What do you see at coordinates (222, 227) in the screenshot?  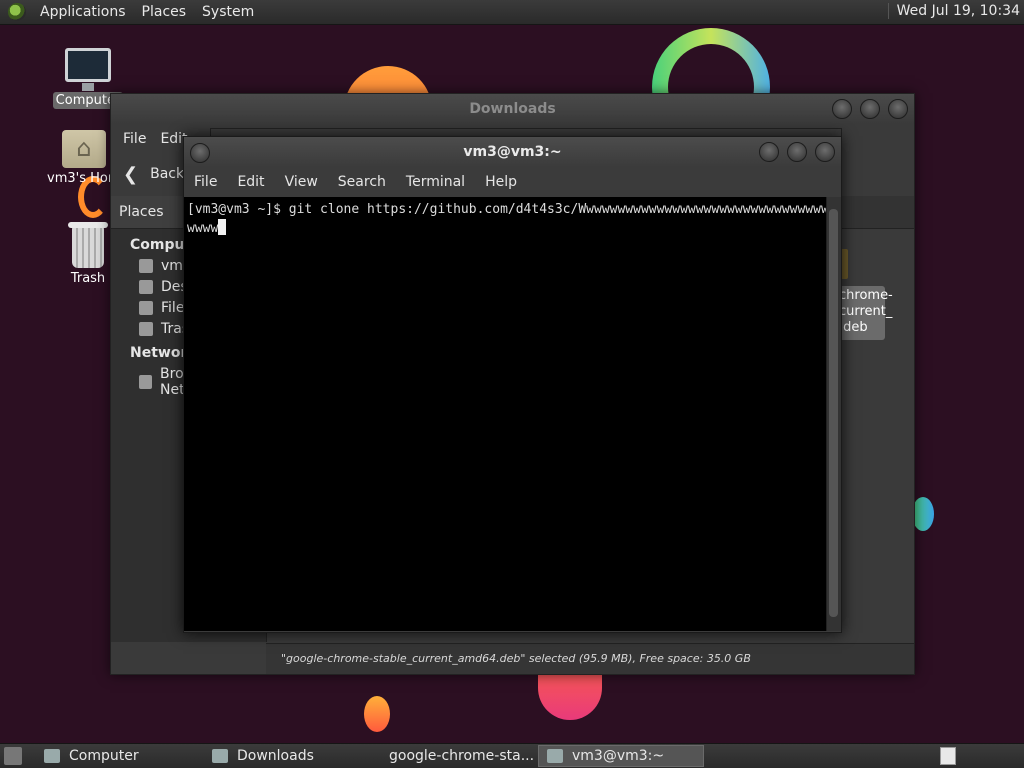 I see `text-cursor` at bounding box center [222, 227].